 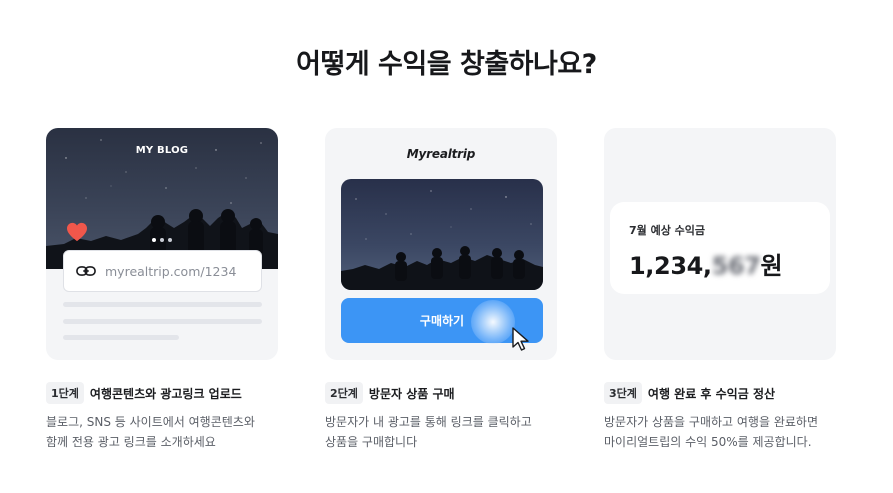 I want to click on step-3-header: 3단계 여행 완료 후 수익금 정산, so click(x=689, y=393).